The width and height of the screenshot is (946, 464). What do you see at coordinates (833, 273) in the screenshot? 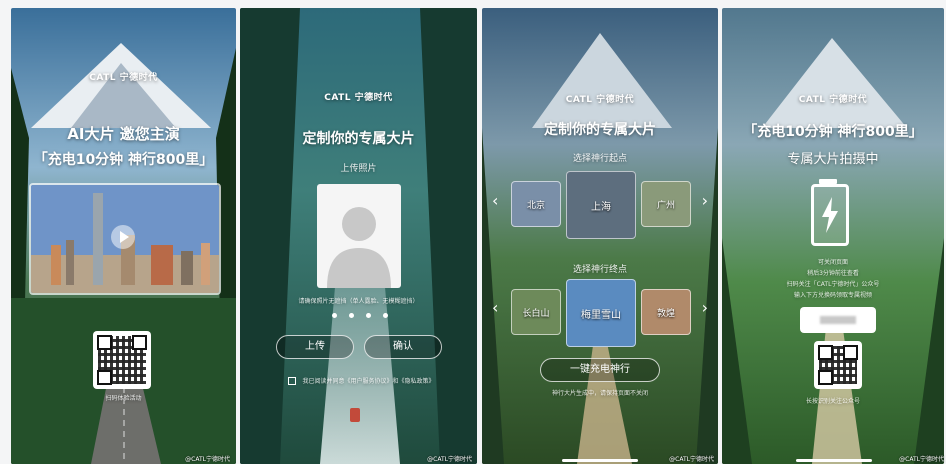
I see `info-wait: 稍后3分钟前往查看` at bounding box center [833, 273].